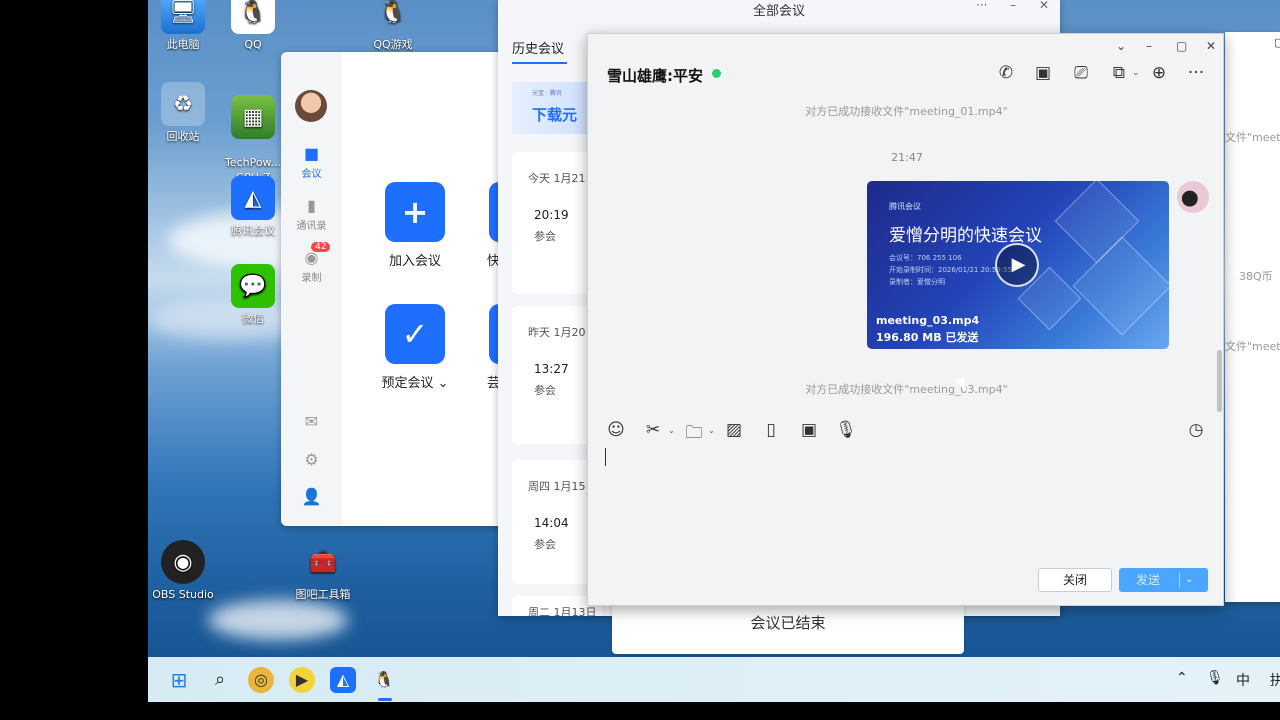  Describe the element at coordinates (183, 571) in the screenshot. I see `desktop-icon-obs: ◉ OBS Studio` at that location.